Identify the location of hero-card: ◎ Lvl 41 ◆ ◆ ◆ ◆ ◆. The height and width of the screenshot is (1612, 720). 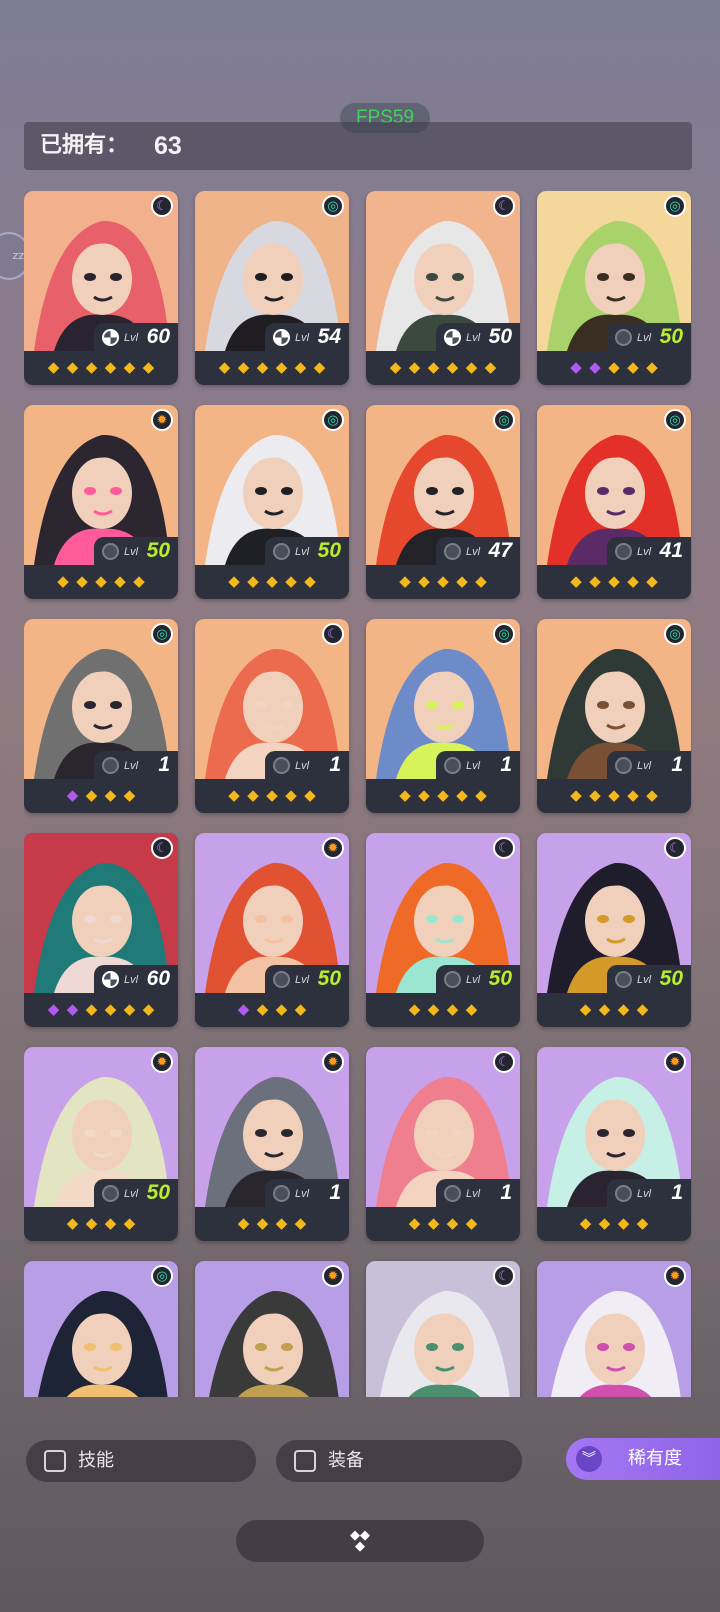
(614, 502).